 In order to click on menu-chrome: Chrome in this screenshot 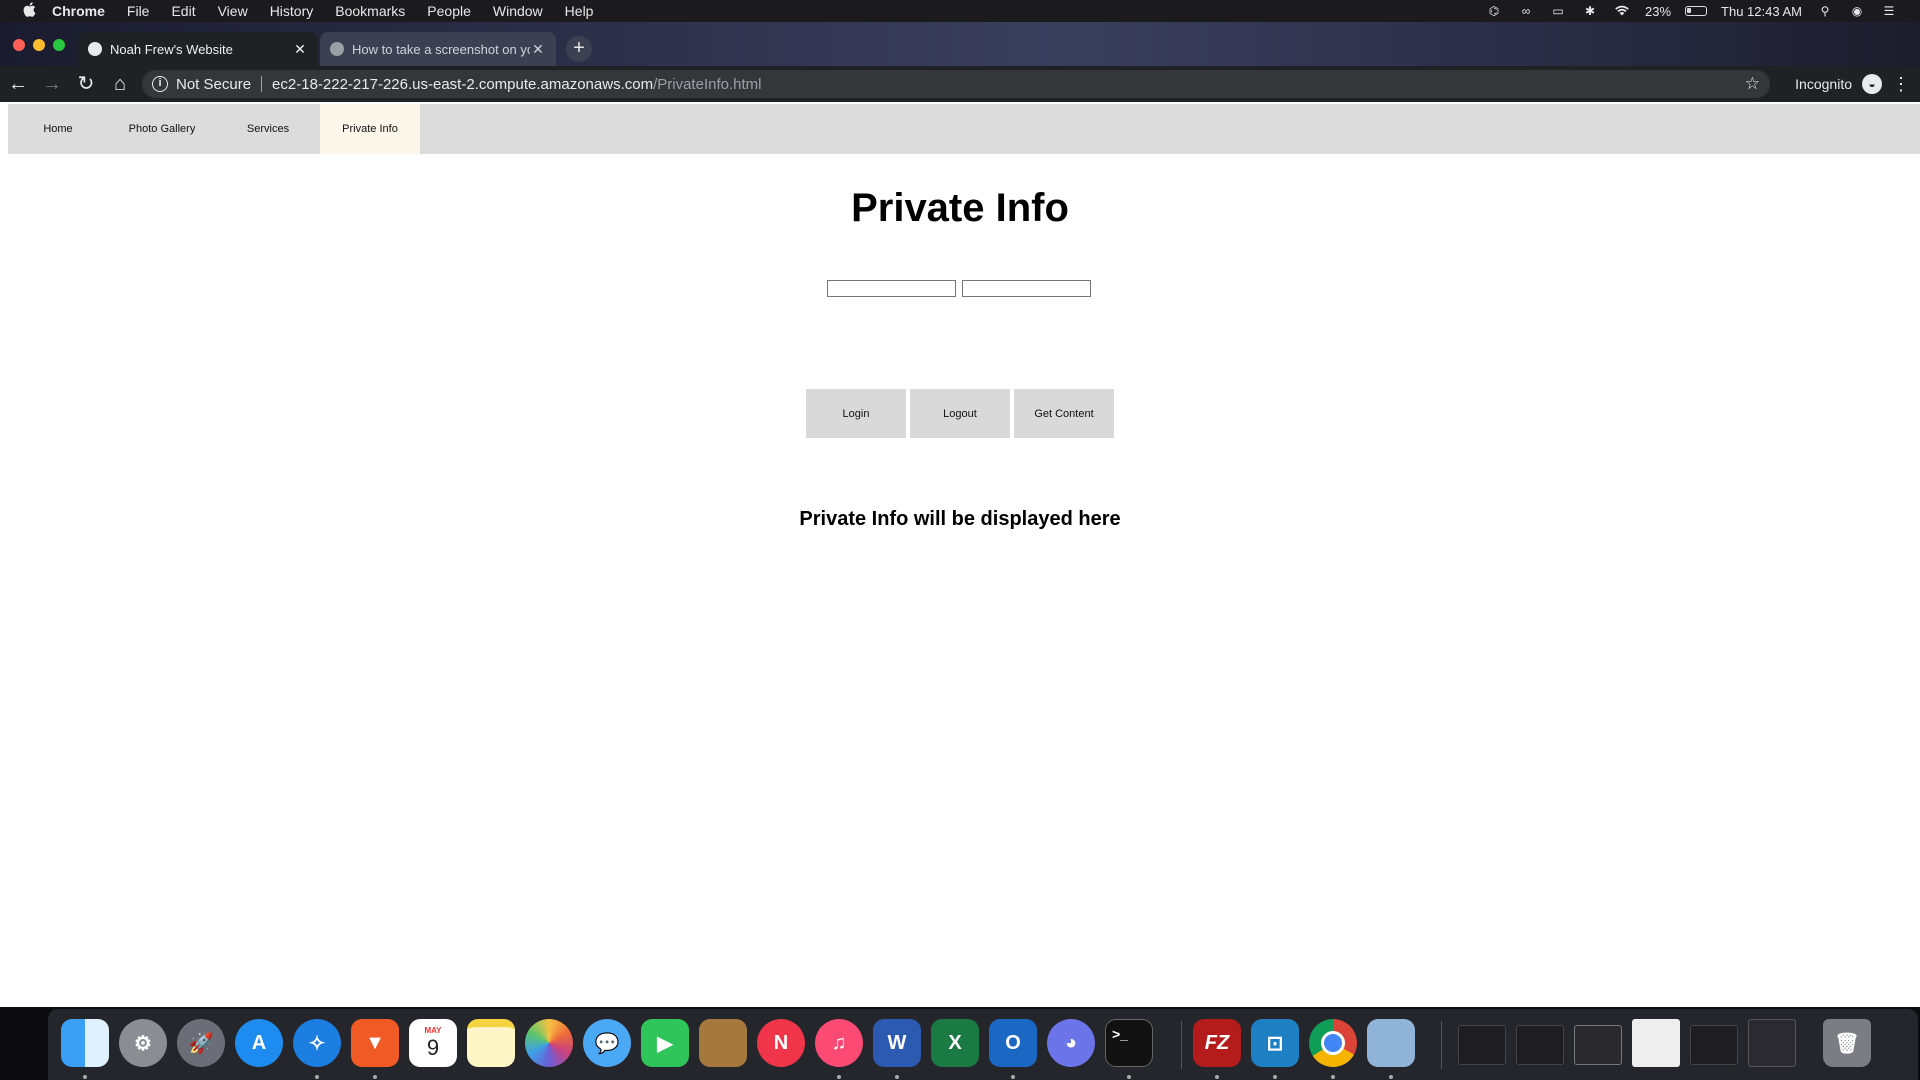, I will do `click(78, 11)`.